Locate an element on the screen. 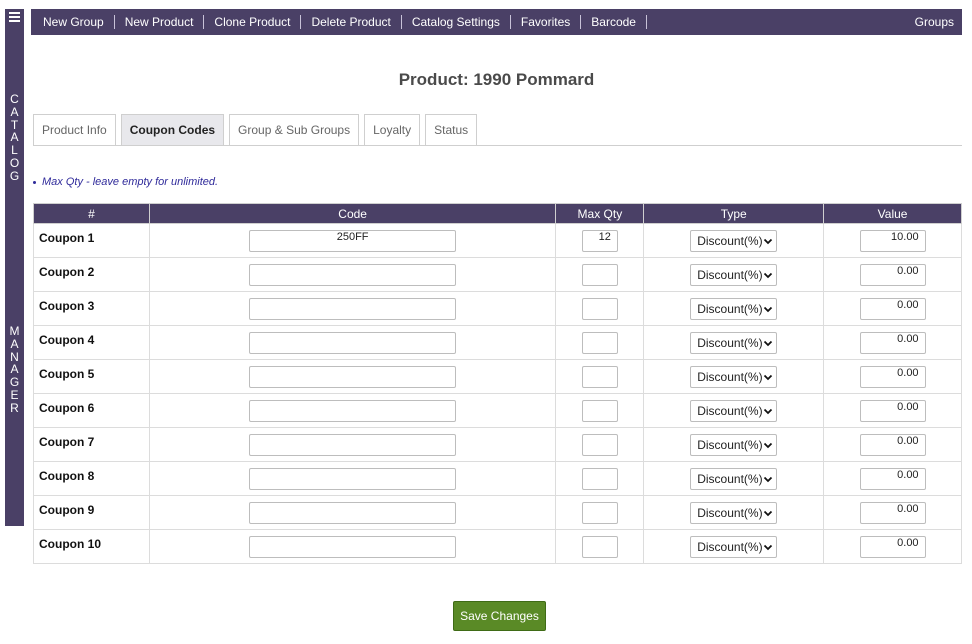  table-row: Coupon 8 Discount(%) 0.00 is located at coordinates (497, 478).